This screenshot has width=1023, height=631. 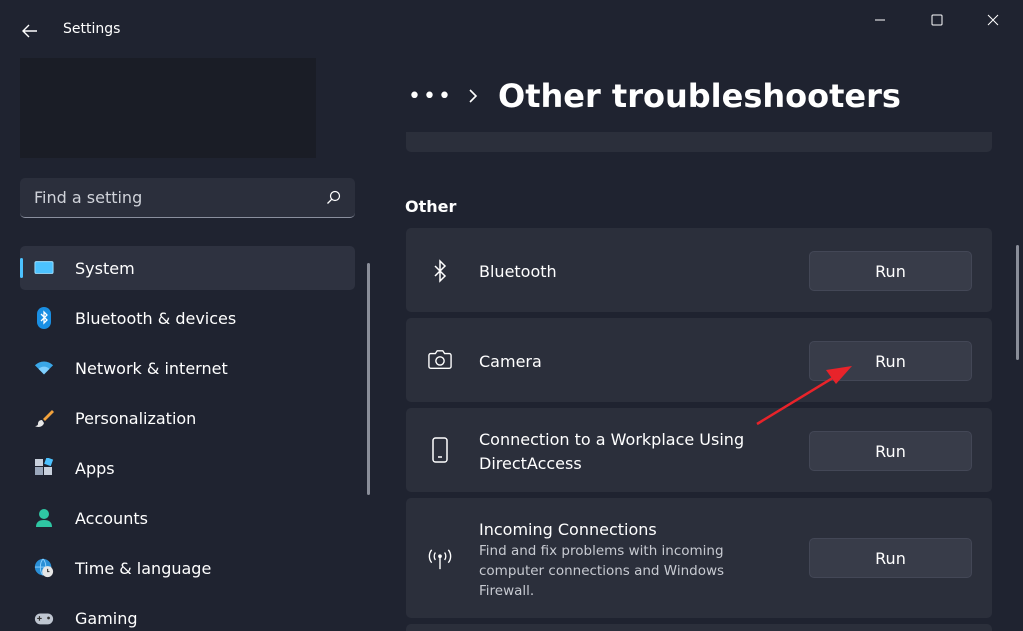 I want to click on close-icon, so click(x=993, y=20).